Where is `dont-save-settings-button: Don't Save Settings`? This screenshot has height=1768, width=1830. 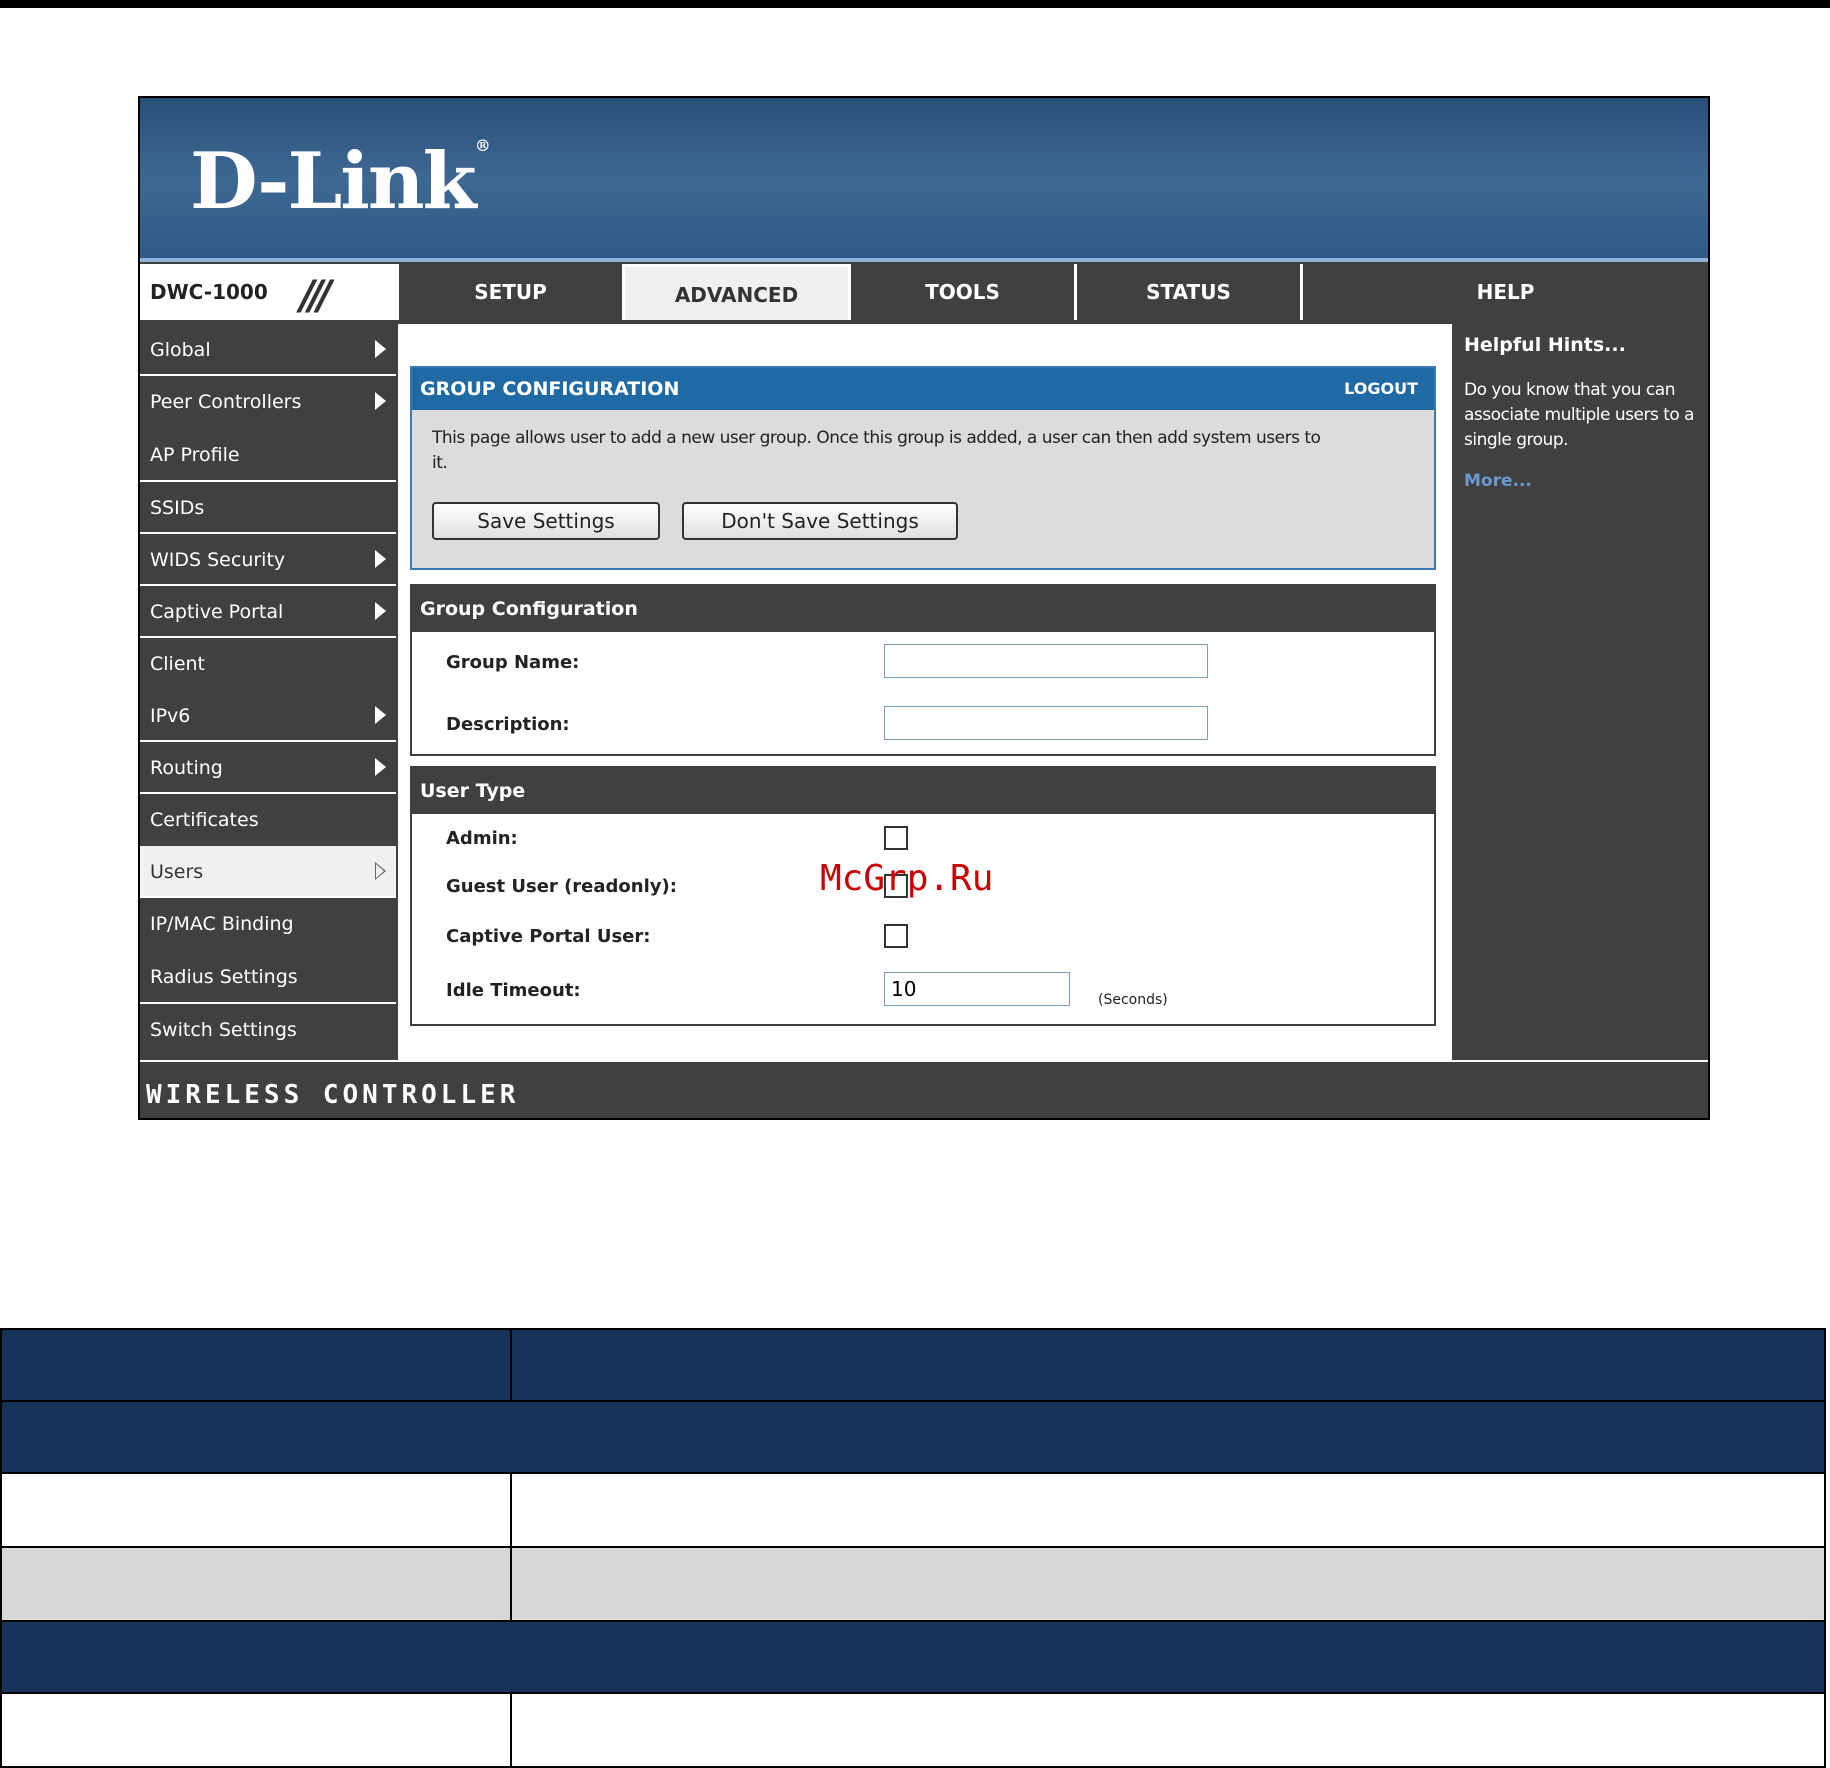 dont-save-settings-button: Don't Save Settings is located at coordinates (820, 521).